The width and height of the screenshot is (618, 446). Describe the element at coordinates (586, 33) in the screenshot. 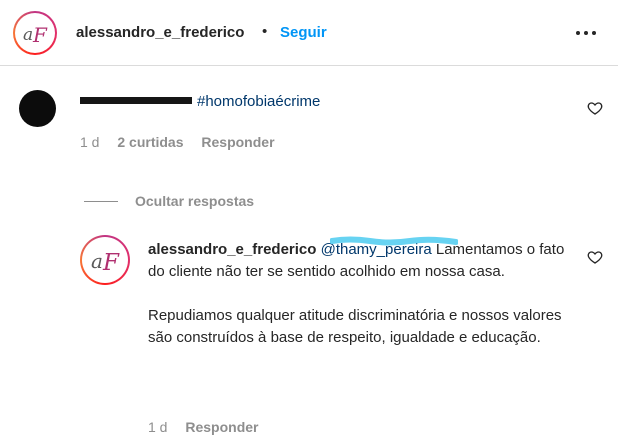

I see `more-options-icon` at that location.